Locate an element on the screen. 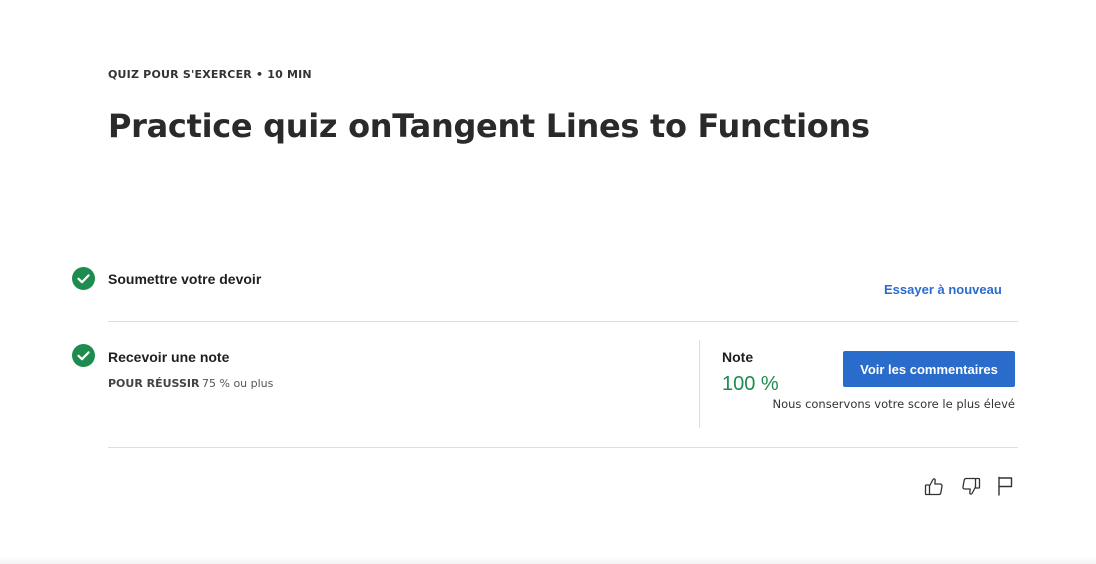  page-bottom-edge is located at coordinates (548, 560).